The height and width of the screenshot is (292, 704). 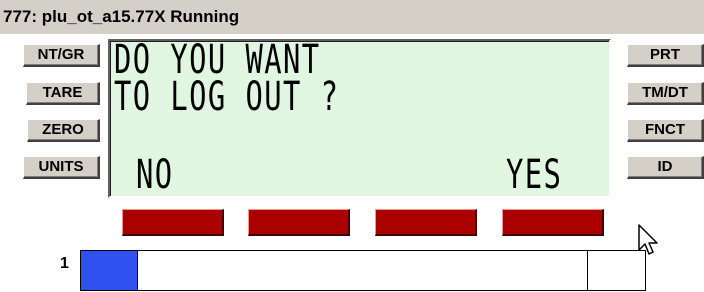 What do you see at coordinates (665, 130) in the screenshot?
I see `fnct-button: FNCT` at bounding box center [665, 130].